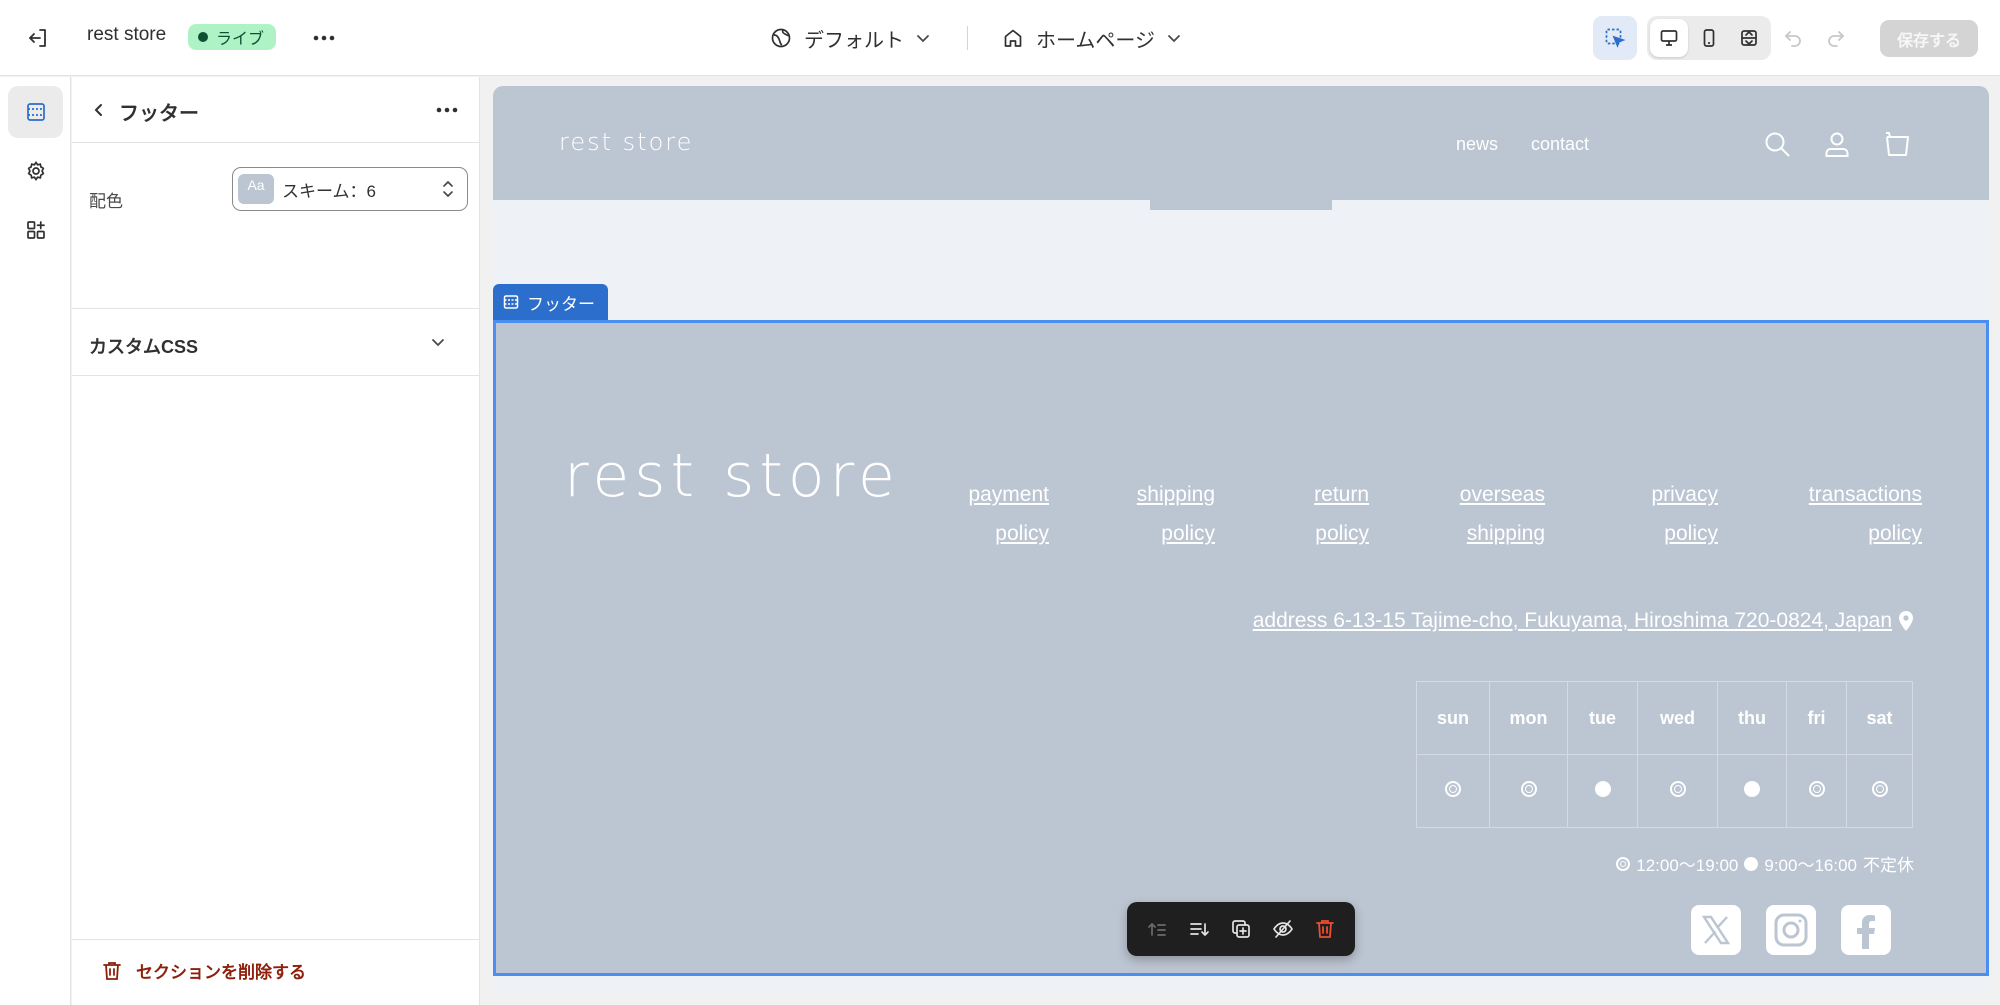 This screenshot has height=1005, width=2000. I want to click on redo-button, so click(1836, 38).